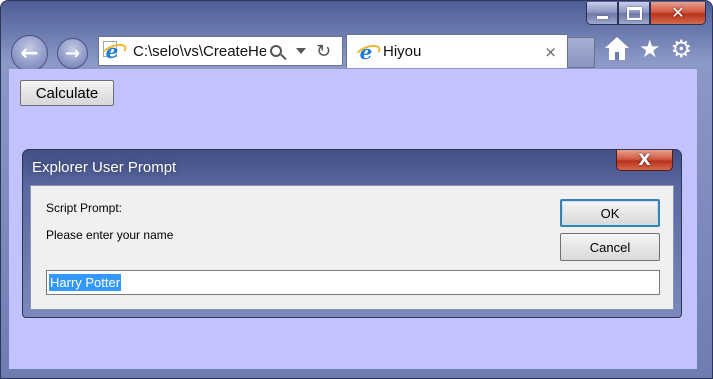 Image resolution: width=713 pixels, height=379 pixels. I want to click on calculate-button: Calculate, so click(67, 93).